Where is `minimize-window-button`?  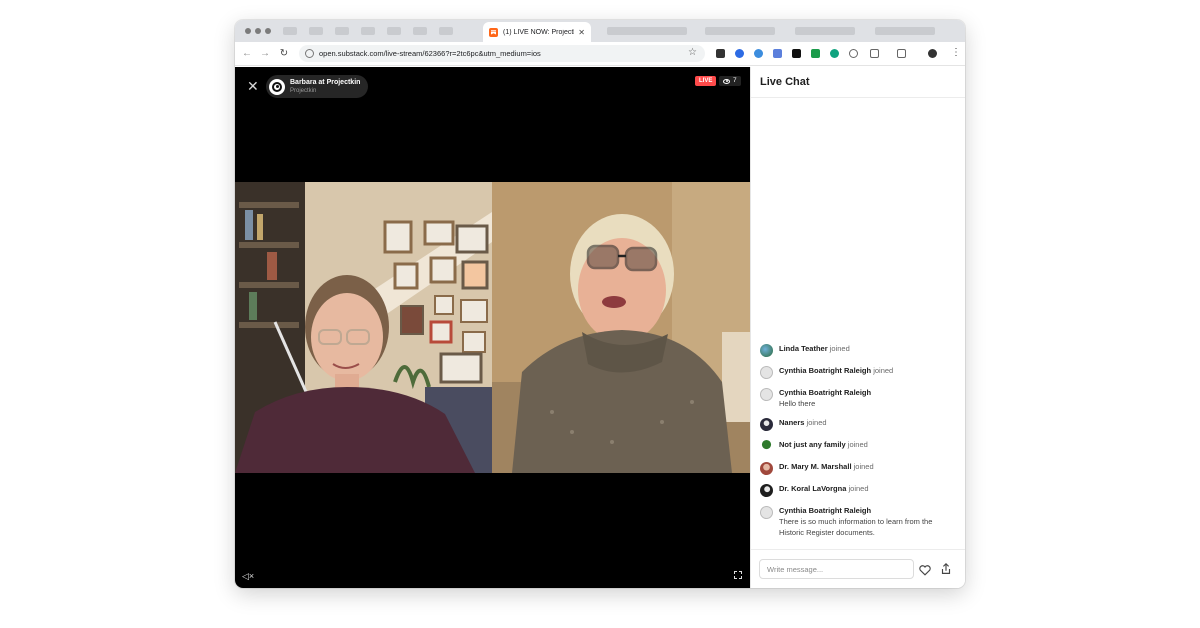 minimize-window-button is located at coordinates (258, 31).